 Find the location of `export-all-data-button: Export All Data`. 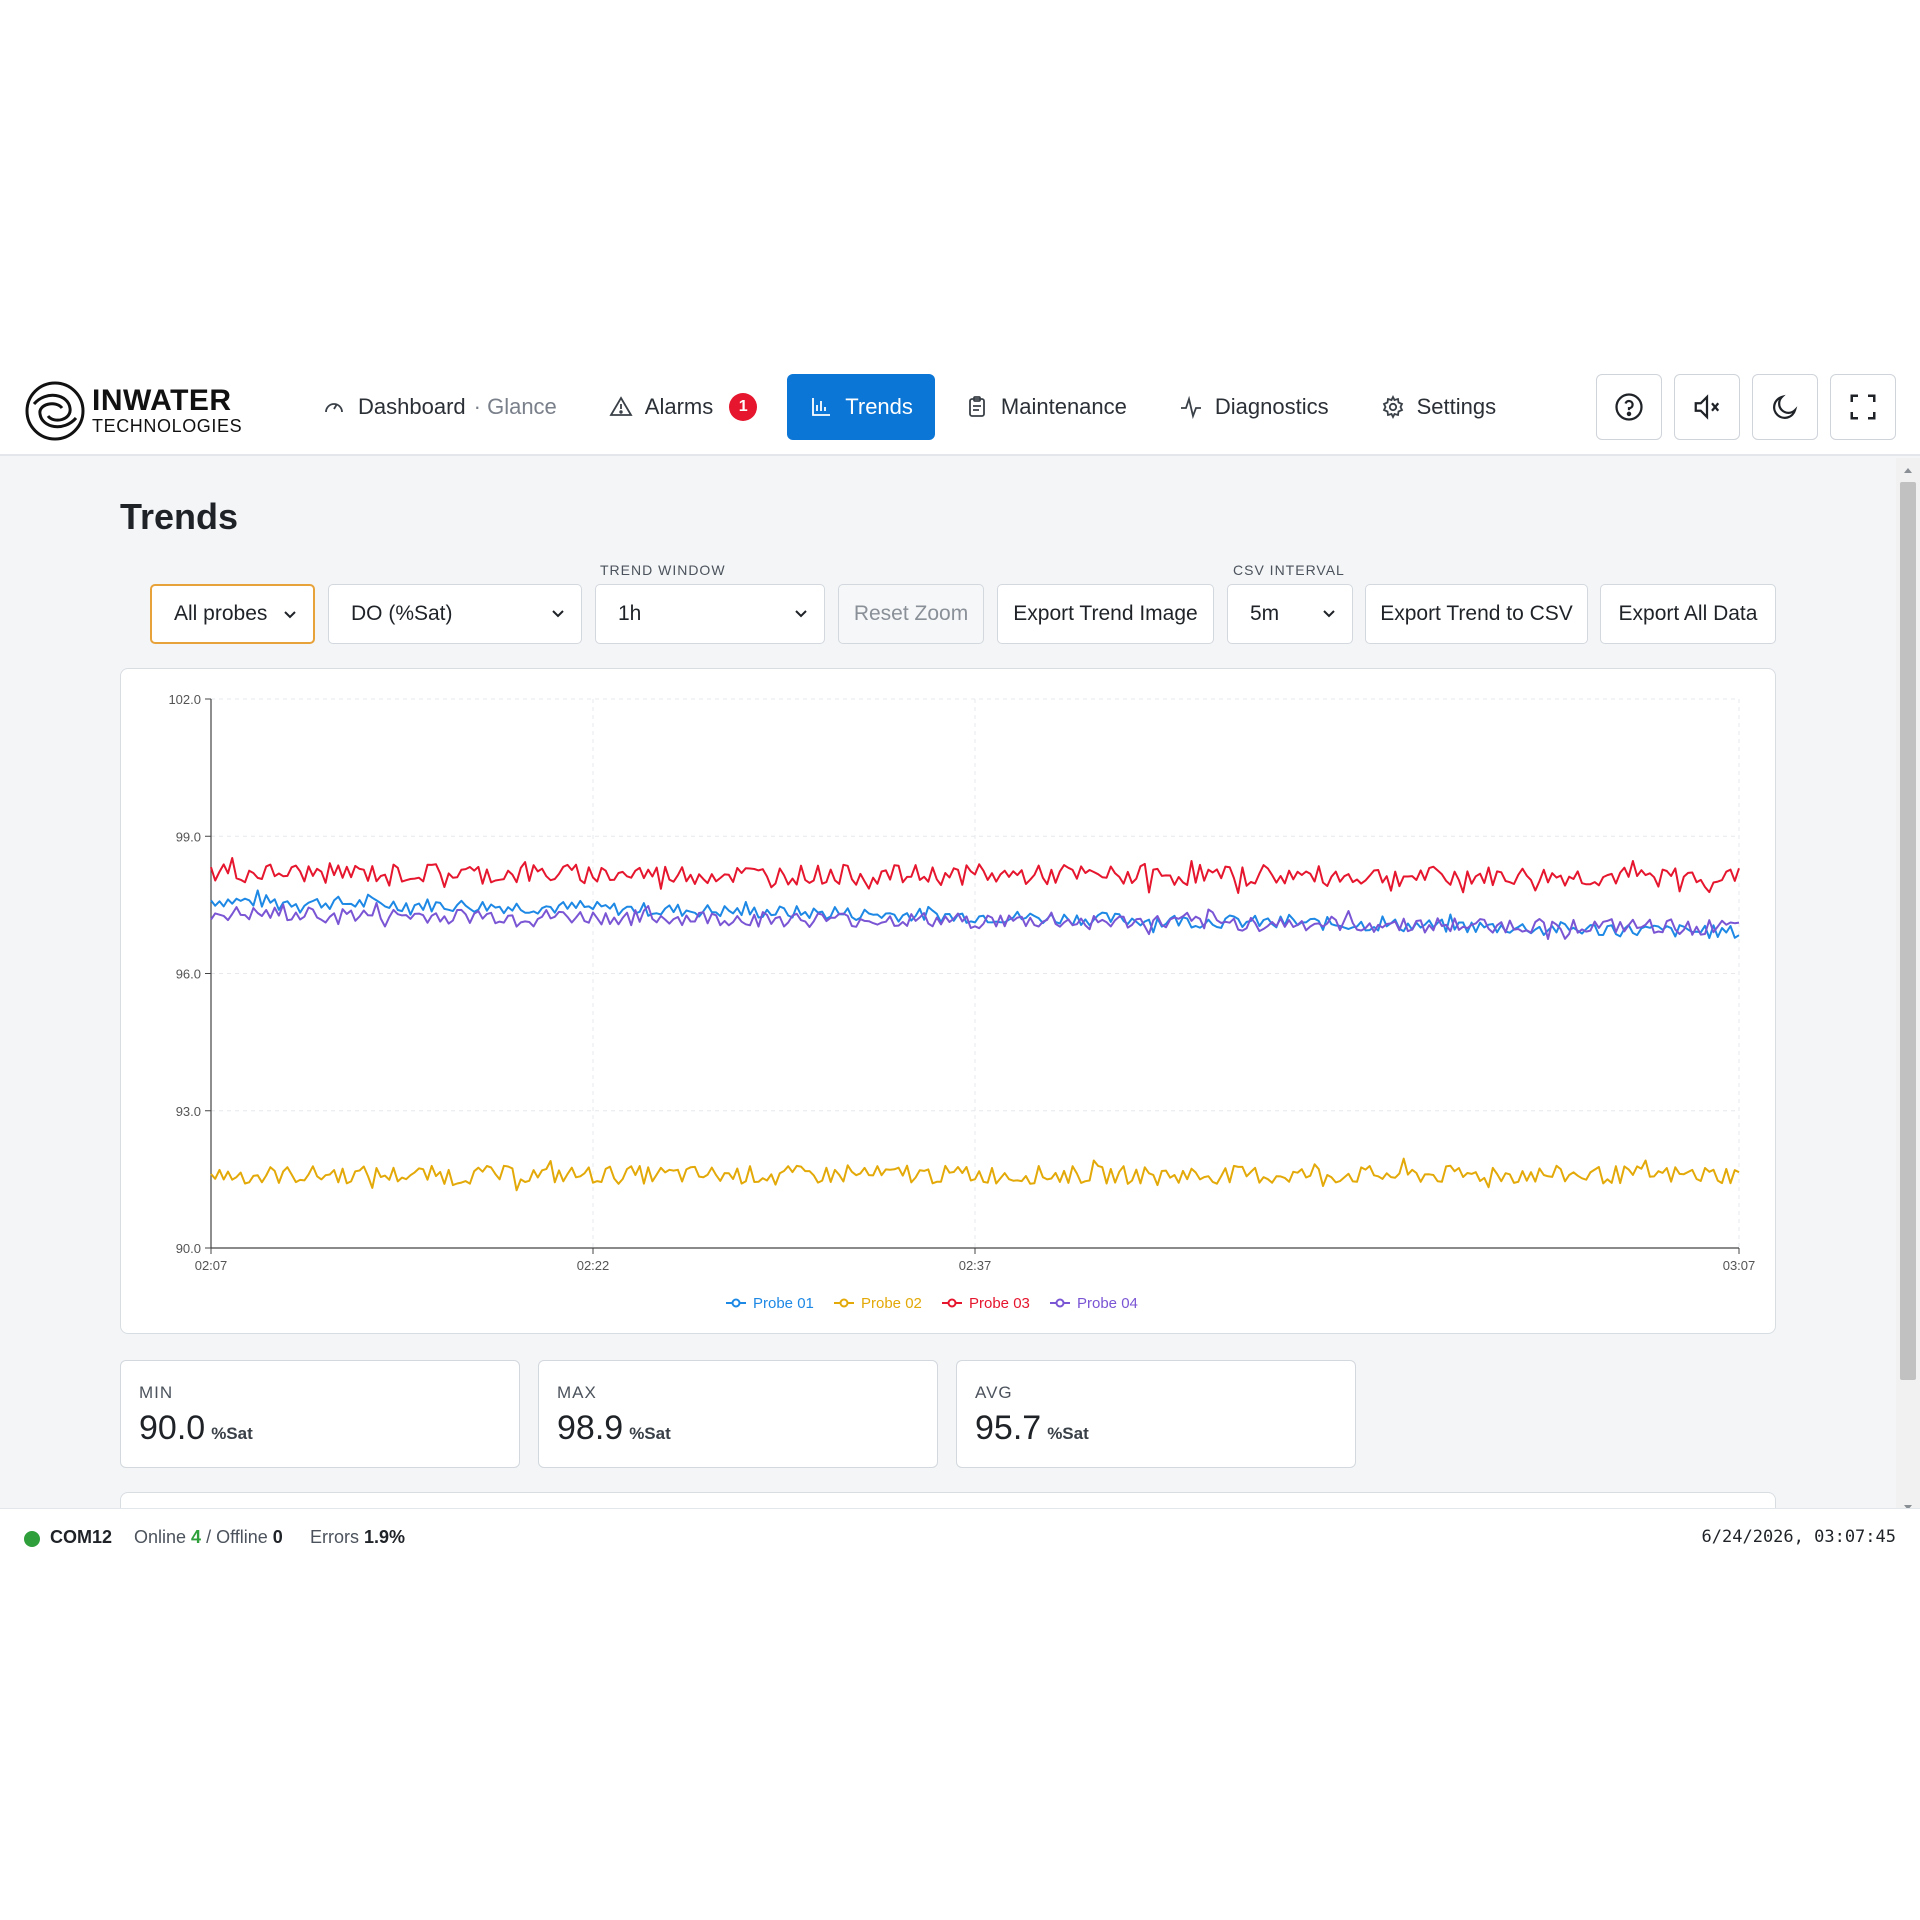

export-all-data-button: Export All Data is located at coordinates (1688, 614).